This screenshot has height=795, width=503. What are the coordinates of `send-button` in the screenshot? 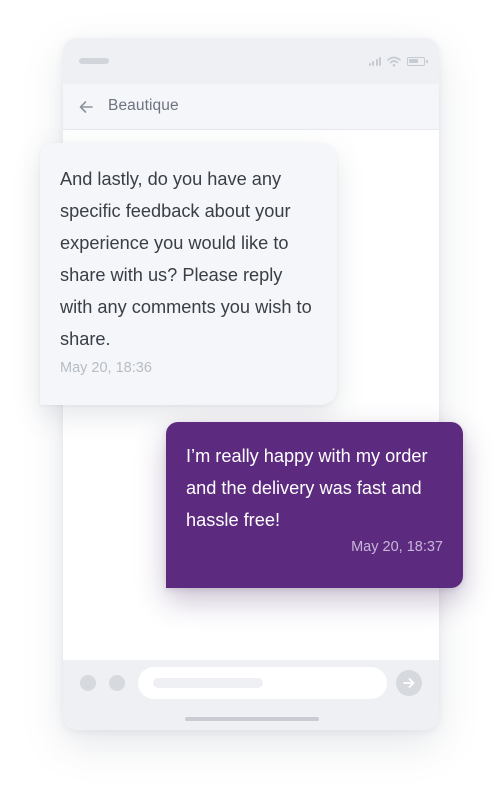 It's located at (409, 683).